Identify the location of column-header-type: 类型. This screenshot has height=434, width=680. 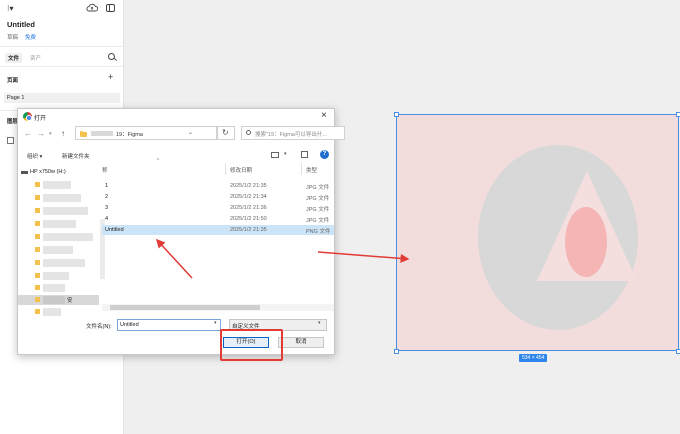
(311, 170).